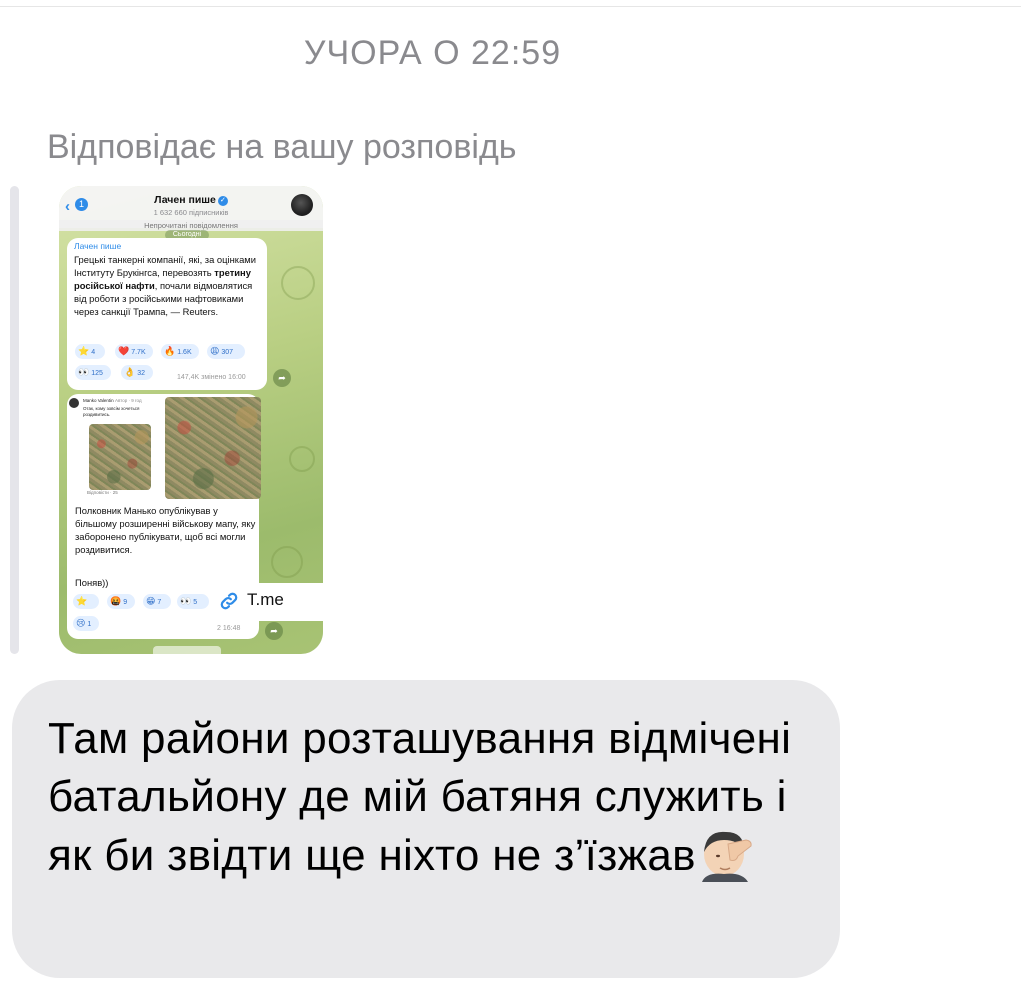 The width and height of the screenshot is (1021, 999). I want to click on link-icon, so click(229, 601).